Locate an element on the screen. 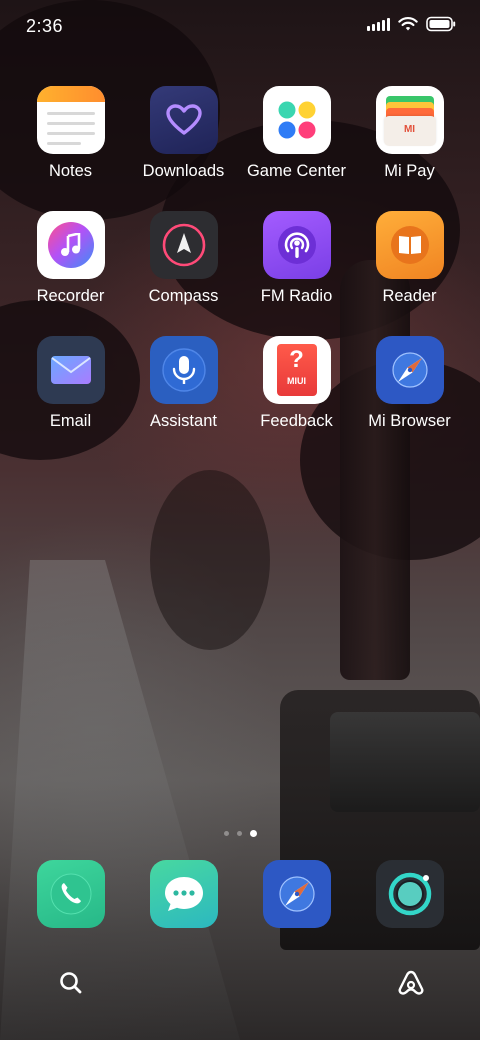  bottom-bar is located at coordinates (240, 984).